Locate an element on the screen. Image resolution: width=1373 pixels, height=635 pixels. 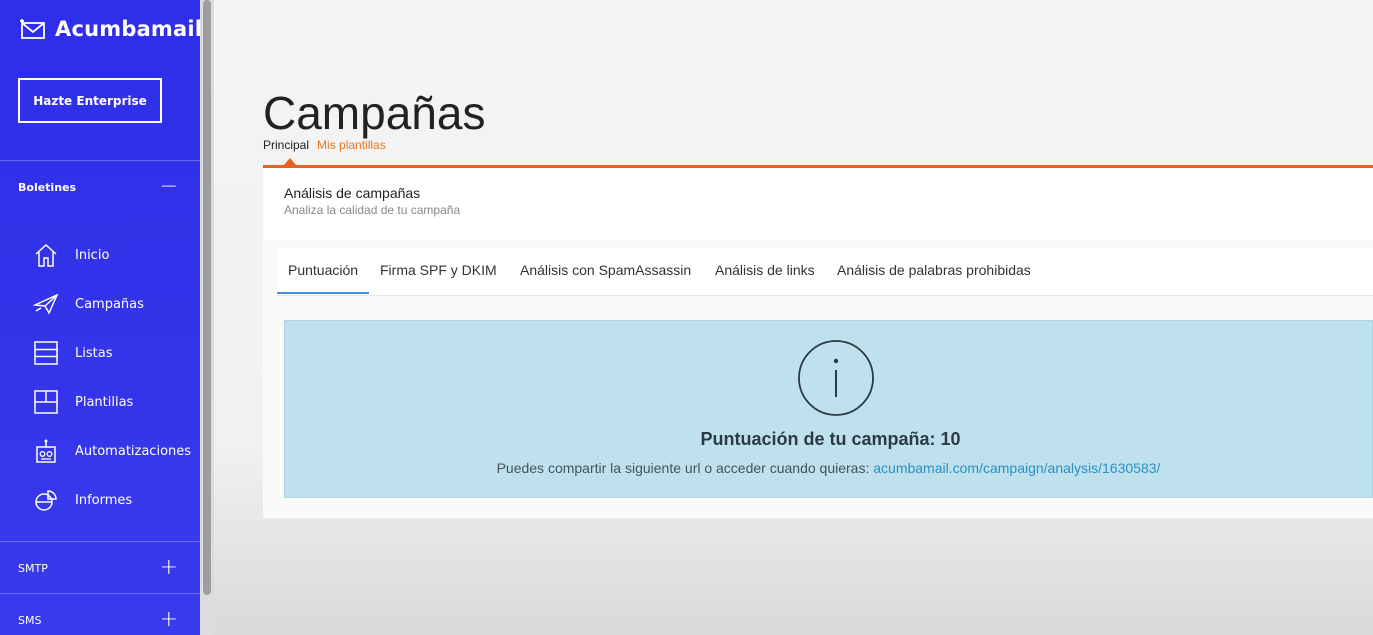
page-title: Campañas is located at coordinates (374, 113).